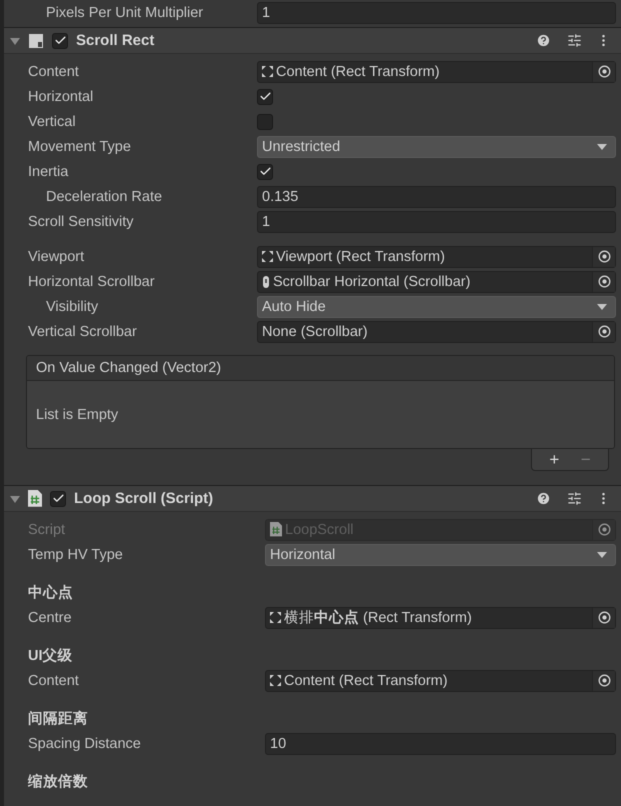 The image size is (621, 806). What do you see at coordinates (36, 40) in the screenshot?
I see `panel-icon` at bounding box center [36, 40].